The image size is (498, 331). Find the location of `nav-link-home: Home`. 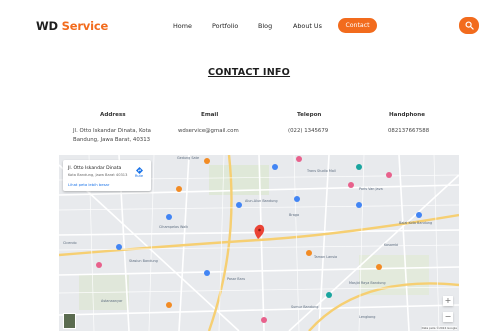

nav-link-home: Home is located at coordinates (182, 26).